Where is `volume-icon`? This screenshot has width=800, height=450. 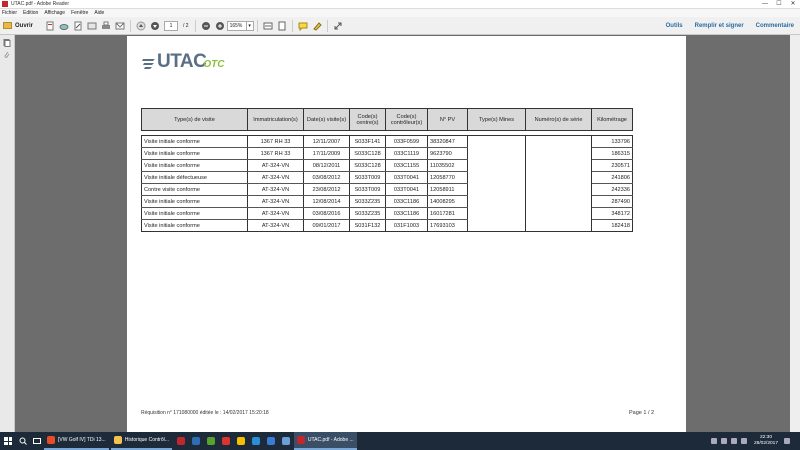 volume-icon is located at coordinates (733, 441).